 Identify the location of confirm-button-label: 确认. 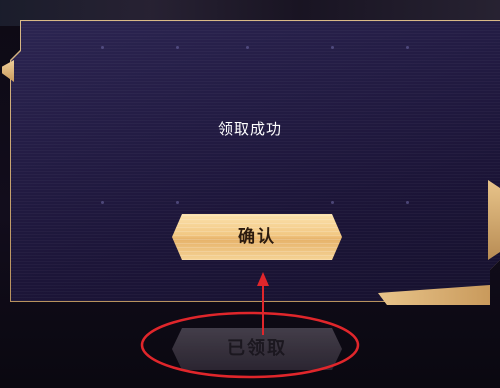
(257, 237).